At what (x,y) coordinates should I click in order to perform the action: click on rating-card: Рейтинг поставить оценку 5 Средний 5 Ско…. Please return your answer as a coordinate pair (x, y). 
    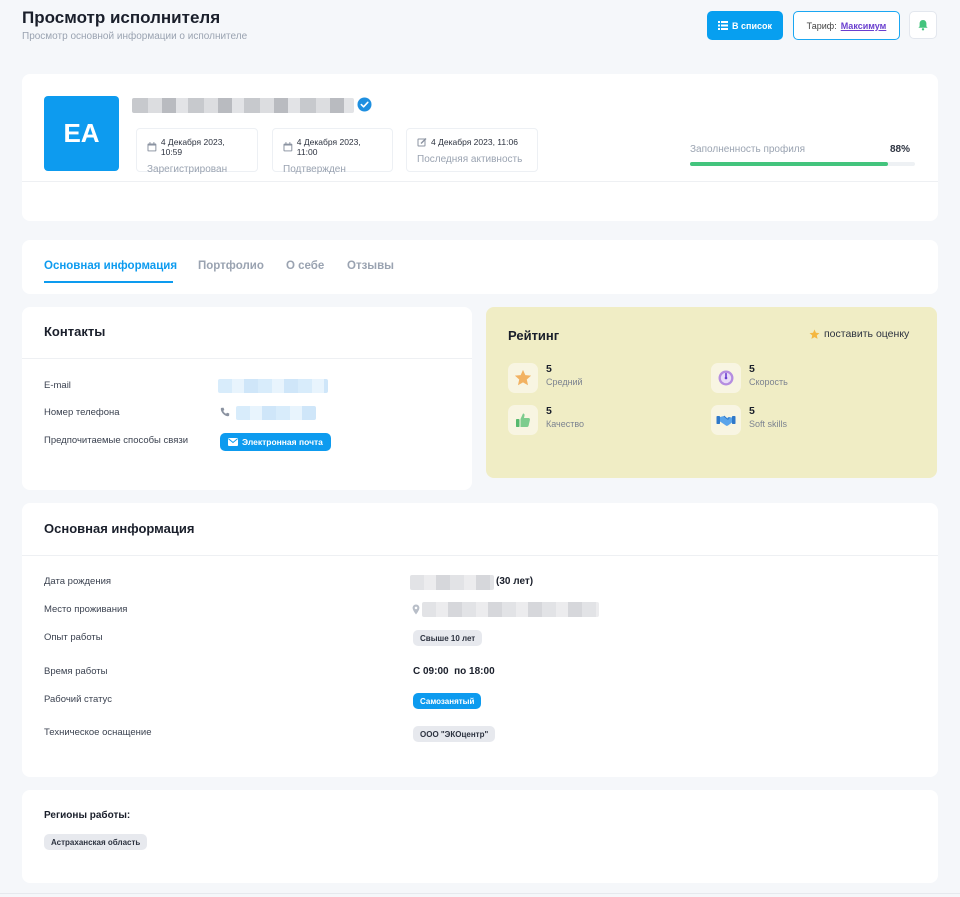
    Looking at the image, I should click on (711, 392).